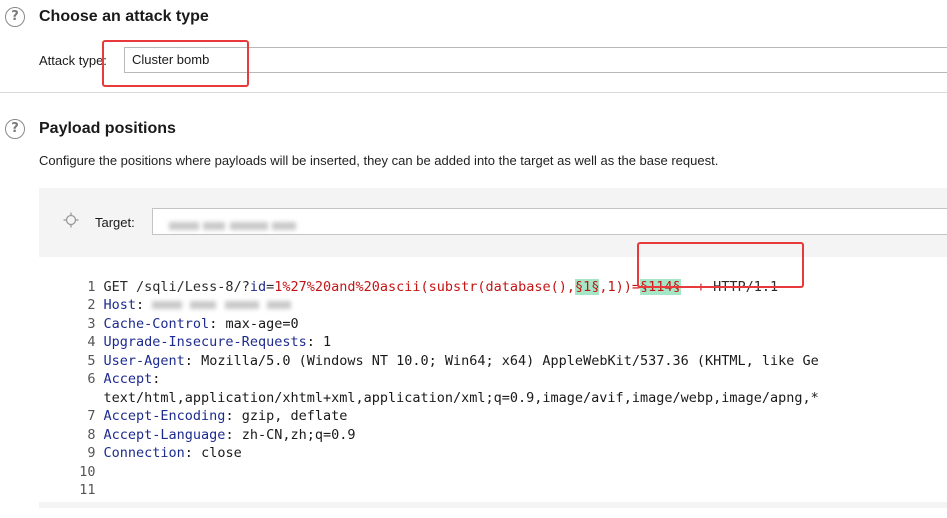 This screenshot has width=947, height=518. Describe the element at coordinates (619, 286) in the screenshot. I see `param-value-mid: ,1))=` at that location.